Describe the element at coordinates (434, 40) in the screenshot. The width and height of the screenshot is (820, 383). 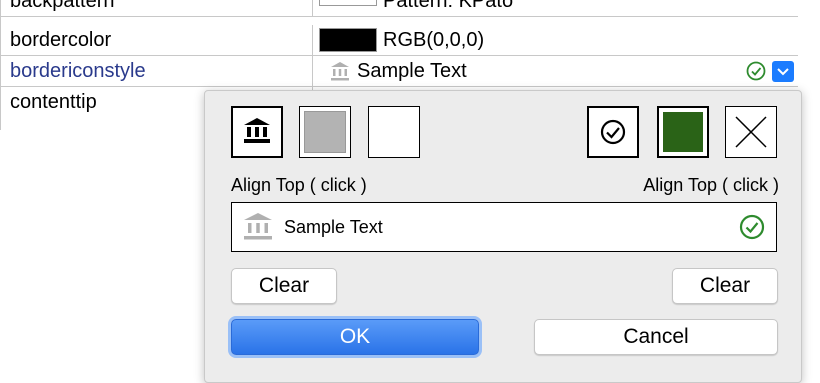
I see `property-value-text: RGB(0,0,0)` at that location.